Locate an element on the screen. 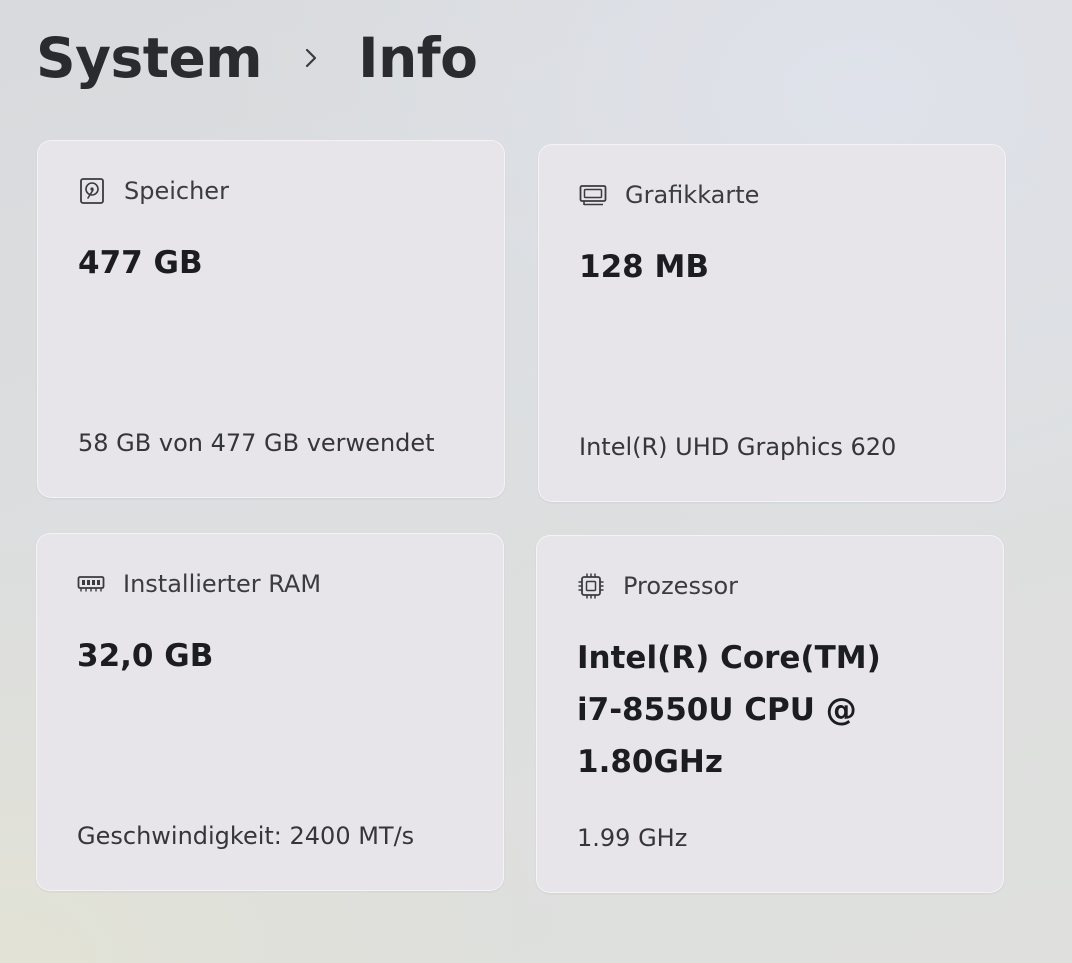 Image resolution: width=1072 pixels, height=963 pixels. storage-card-header: Speicher is located at coordinates (153, 191).